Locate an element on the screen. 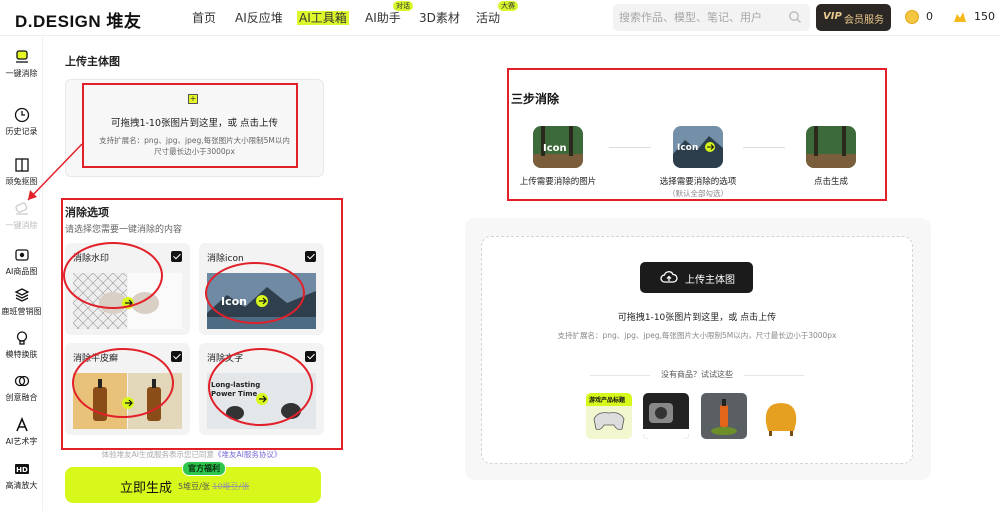  sidebar-item-upscale: HD 高清放大 is located at coordinates (21, 476).